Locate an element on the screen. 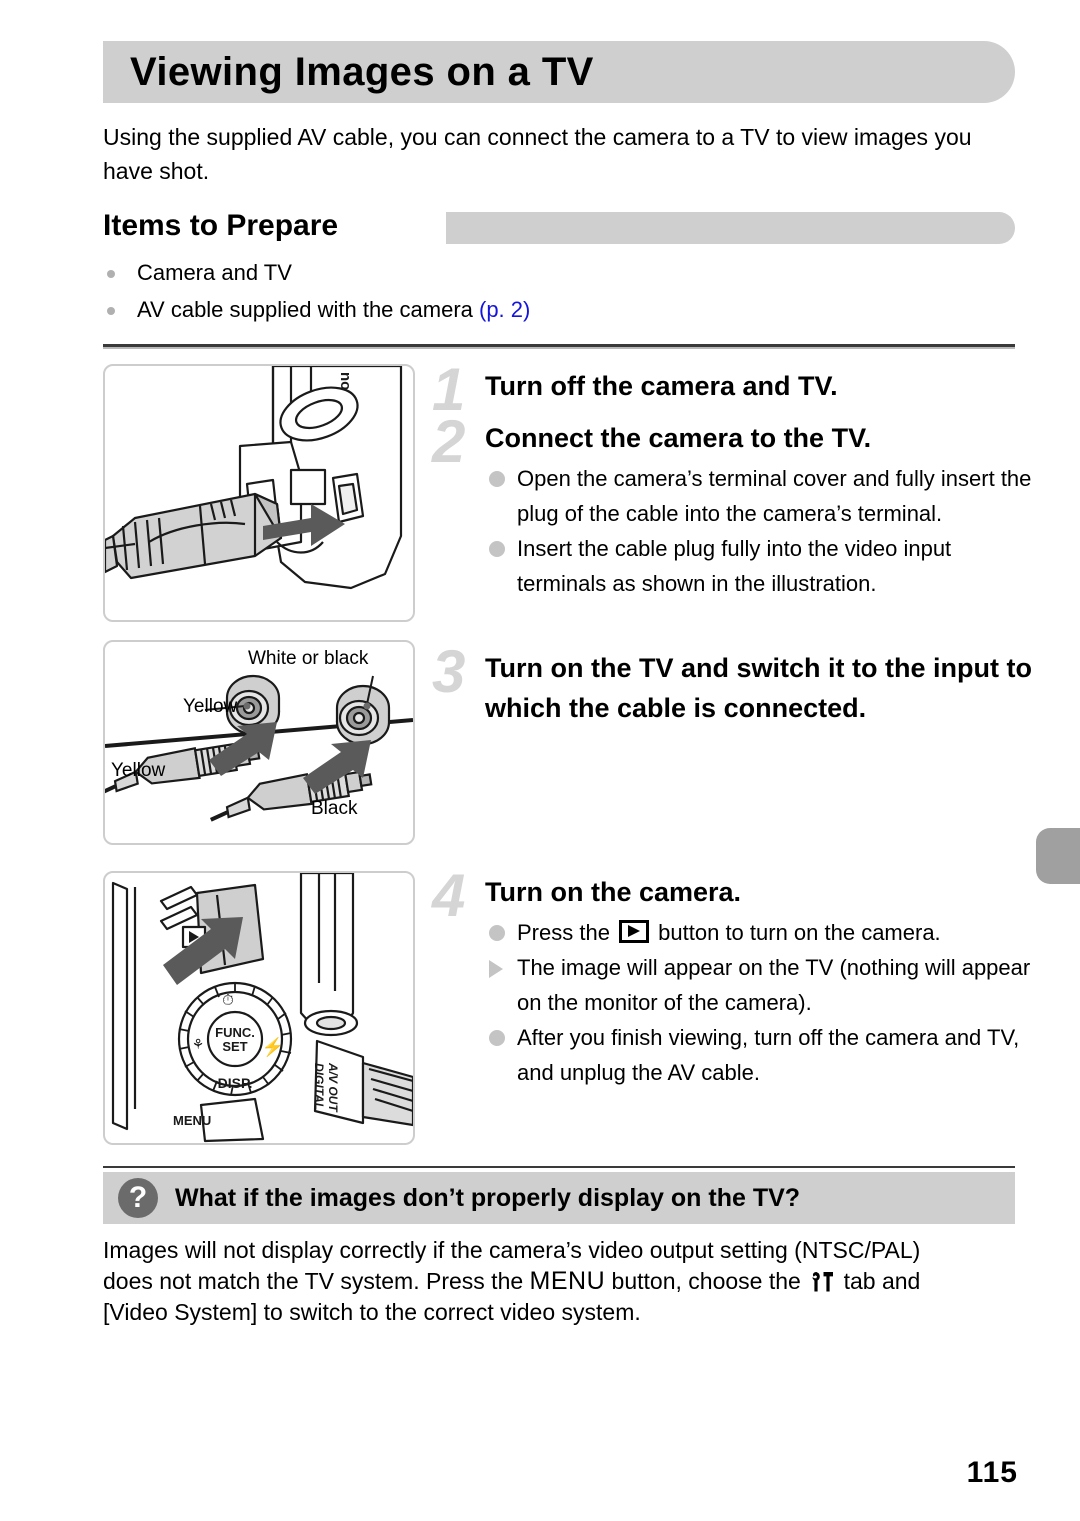  menu-button-label: MENU is located at coordinates (567, 1281).